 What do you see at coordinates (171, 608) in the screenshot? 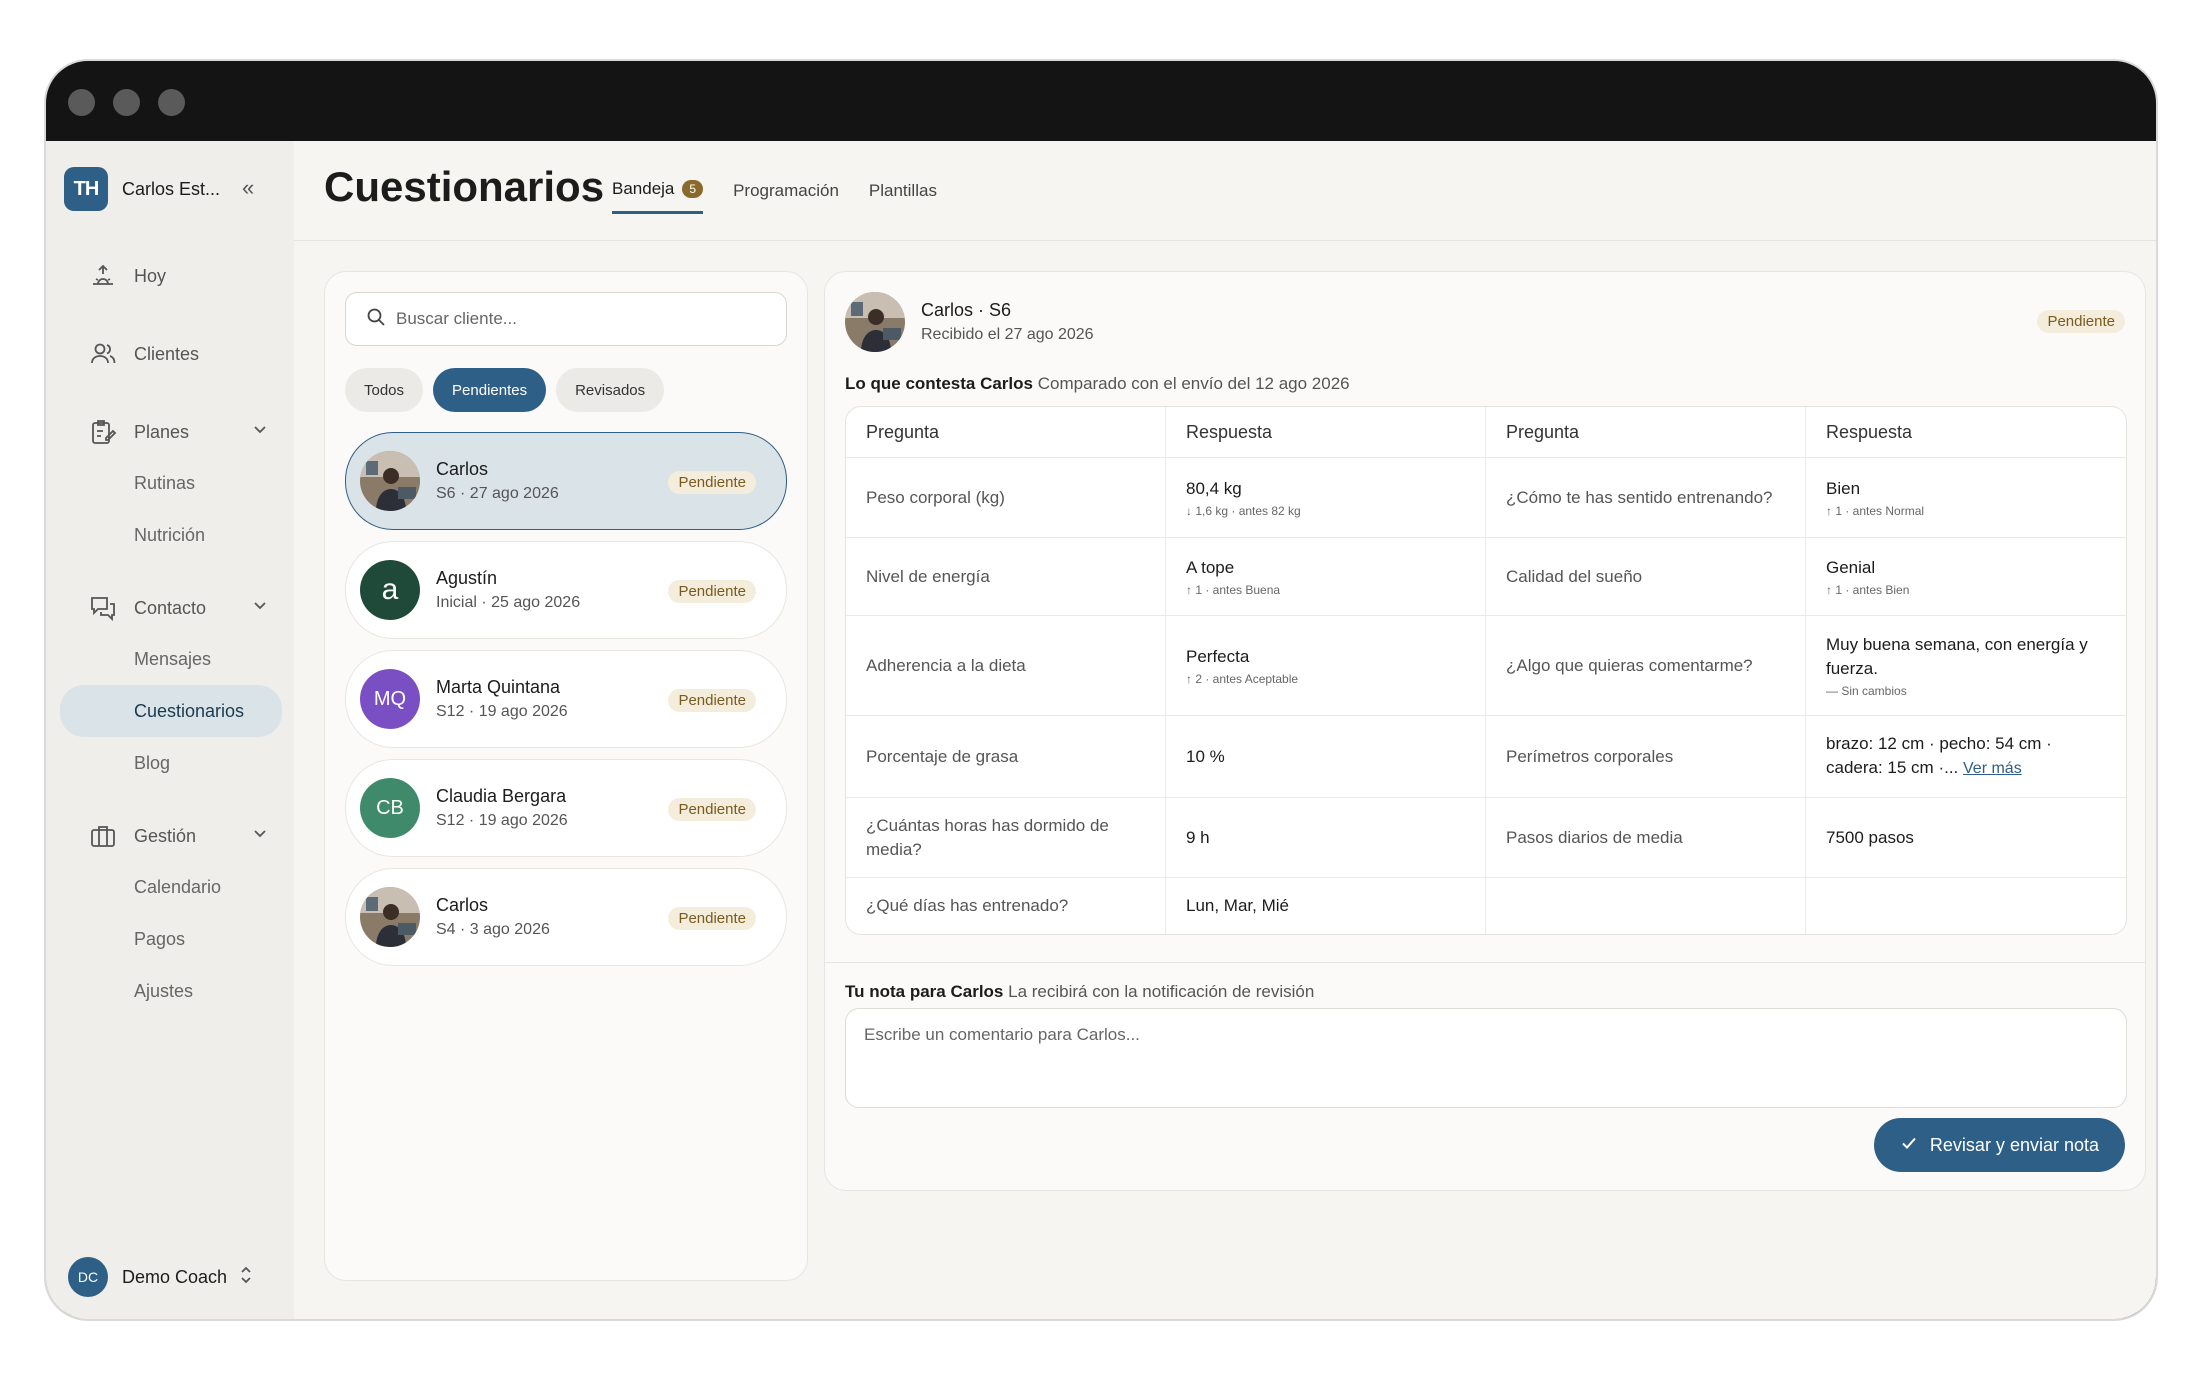
I see `sidebar-item-contacto: Contacto` at bounding box center [171, 608].